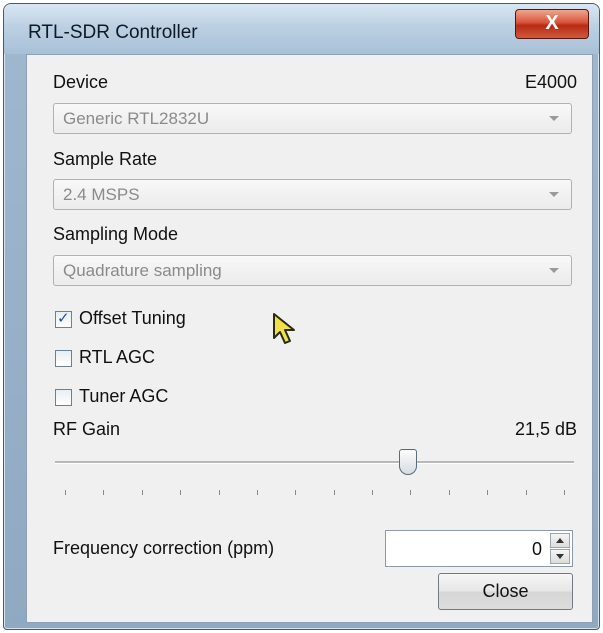 This screenshot has width=603, height=633. Describe the element at coordinates (284, 328) in the screenshot. I see `mouse-cursor-icon` at that location.